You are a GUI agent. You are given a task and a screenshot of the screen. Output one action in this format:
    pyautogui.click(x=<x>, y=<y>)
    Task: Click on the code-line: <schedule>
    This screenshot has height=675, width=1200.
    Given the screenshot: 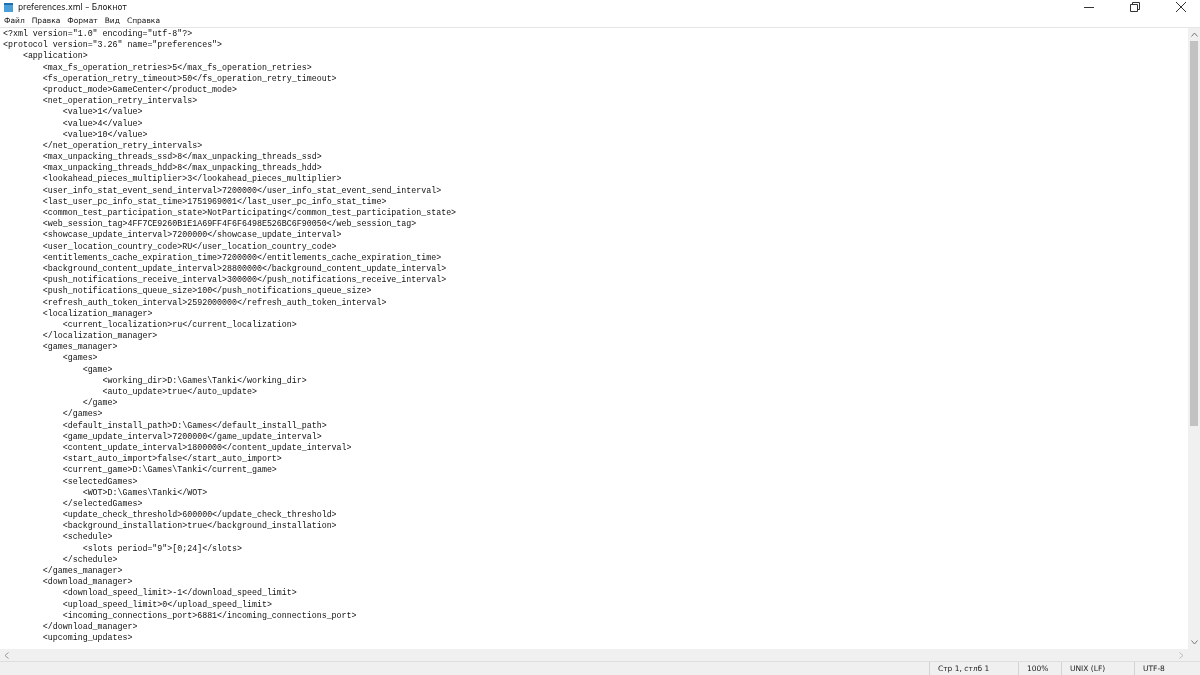 What is the action you would take?
    pyautogui.click(x=87, y=537)
    